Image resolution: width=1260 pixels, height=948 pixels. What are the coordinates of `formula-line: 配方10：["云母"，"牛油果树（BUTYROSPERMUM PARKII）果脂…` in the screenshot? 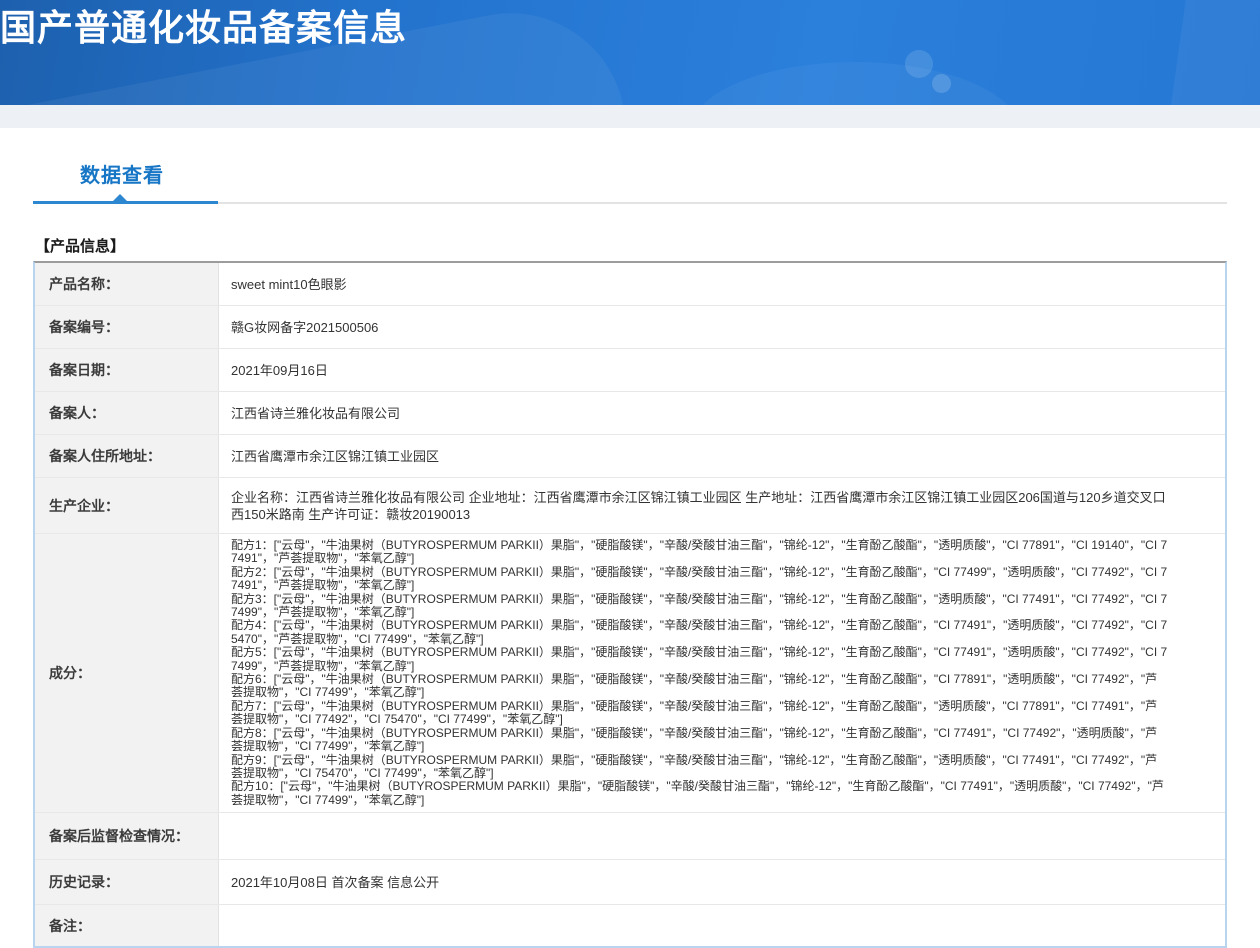 It's located at (697, 793).